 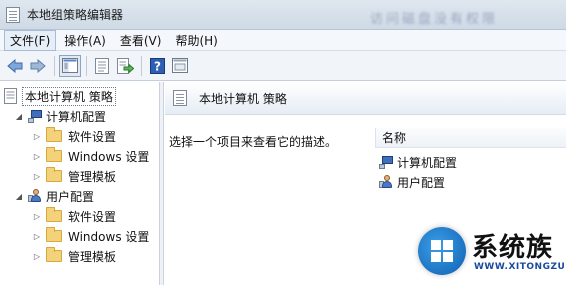 I want to click on tree-item-computer-config: ◢ 计算机配置, so click(x=60, y=116).